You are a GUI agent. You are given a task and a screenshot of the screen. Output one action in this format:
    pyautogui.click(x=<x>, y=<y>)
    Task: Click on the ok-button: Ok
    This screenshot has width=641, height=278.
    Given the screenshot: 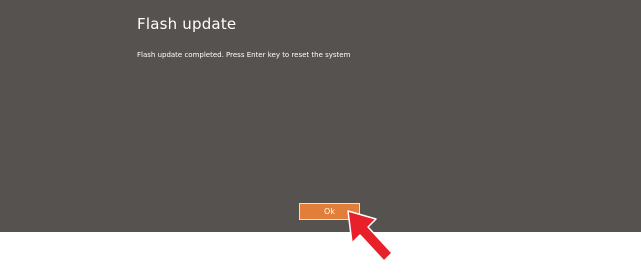 What is the action you would take?
    pyautogui.click(x=329, y=211)
    